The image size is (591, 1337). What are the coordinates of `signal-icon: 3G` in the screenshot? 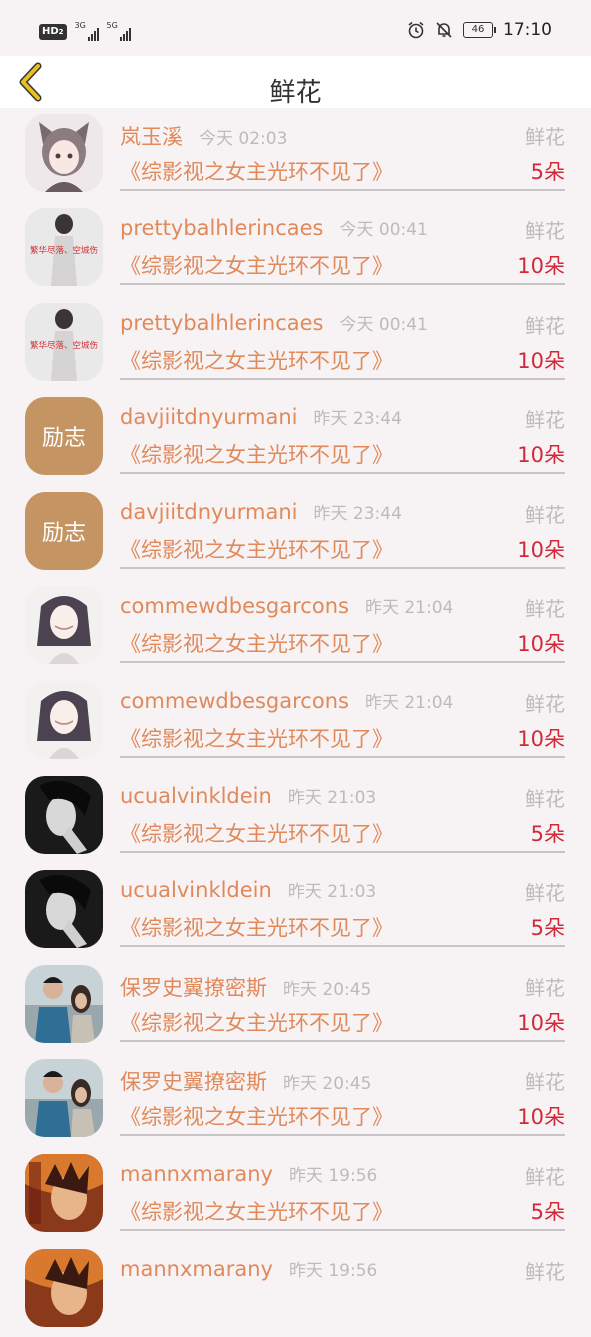 It's located at (86, 31).